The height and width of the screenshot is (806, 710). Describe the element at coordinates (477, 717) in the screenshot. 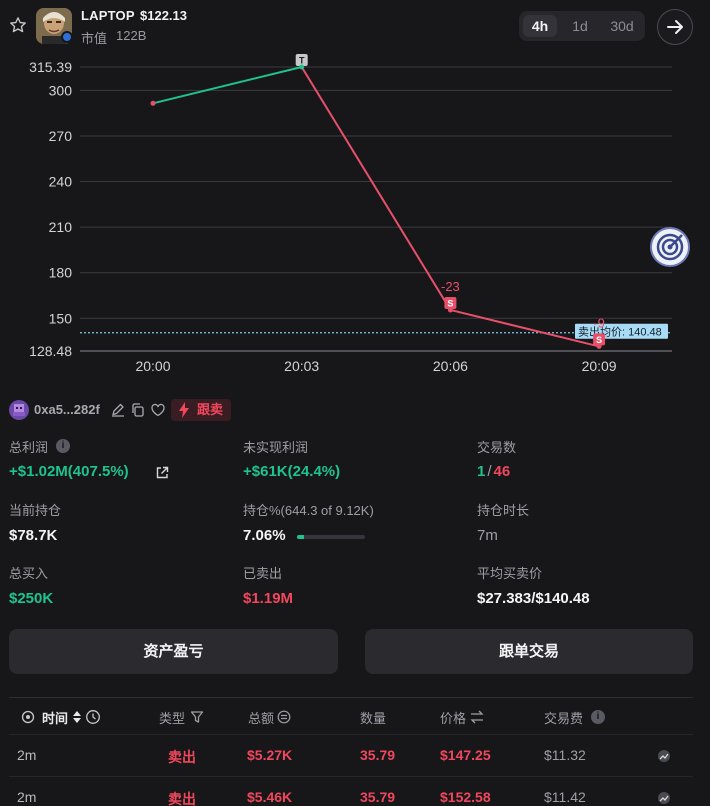

I see `swap-icon` at that location.